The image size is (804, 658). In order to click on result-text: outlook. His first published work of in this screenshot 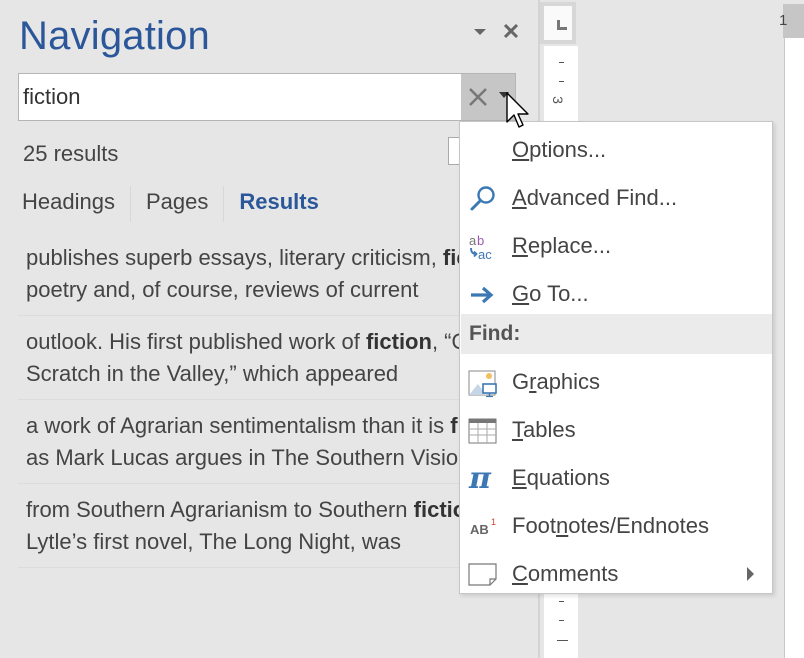, I will do `click(196, 341)`.